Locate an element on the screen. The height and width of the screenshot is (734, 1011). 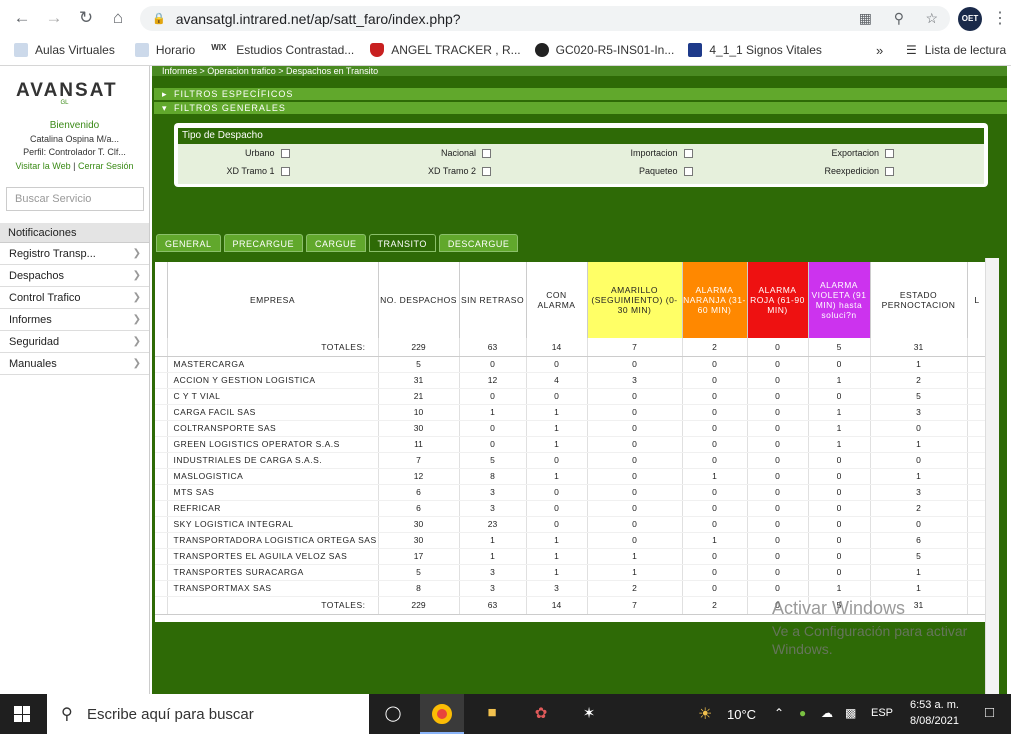
app-icon-2: ✶ is located at coordinates (589, 714).